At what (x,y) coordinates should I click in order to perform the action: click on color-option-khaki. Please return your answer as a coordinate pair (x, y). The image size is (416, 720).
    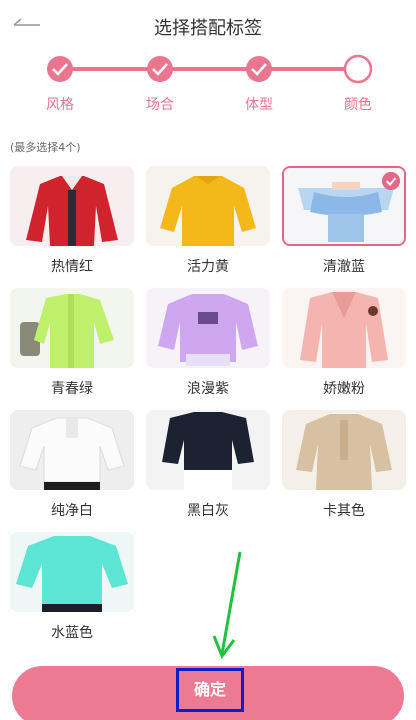
    Looking at the image, I should click on (344, 450).